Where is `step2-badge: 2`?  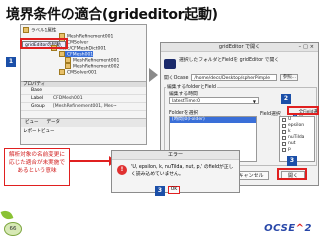
step2-badge: 2 is located at coordinates (286, 99).